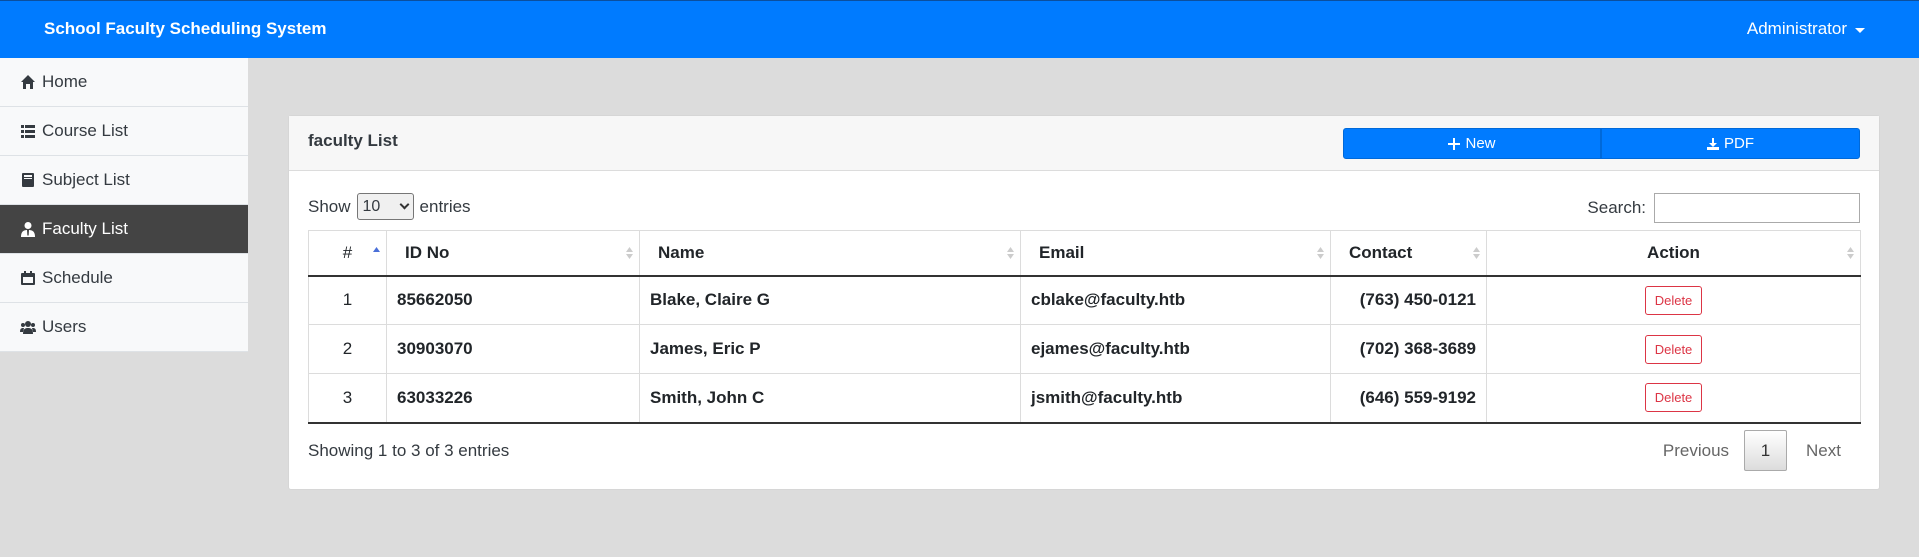 Image resolution: width=1919 pixels, height=557 pixels. Describe the element at coordinates (1408, 349) in the screenshot. I see `row-contact: (702) 368-3689` at that location.